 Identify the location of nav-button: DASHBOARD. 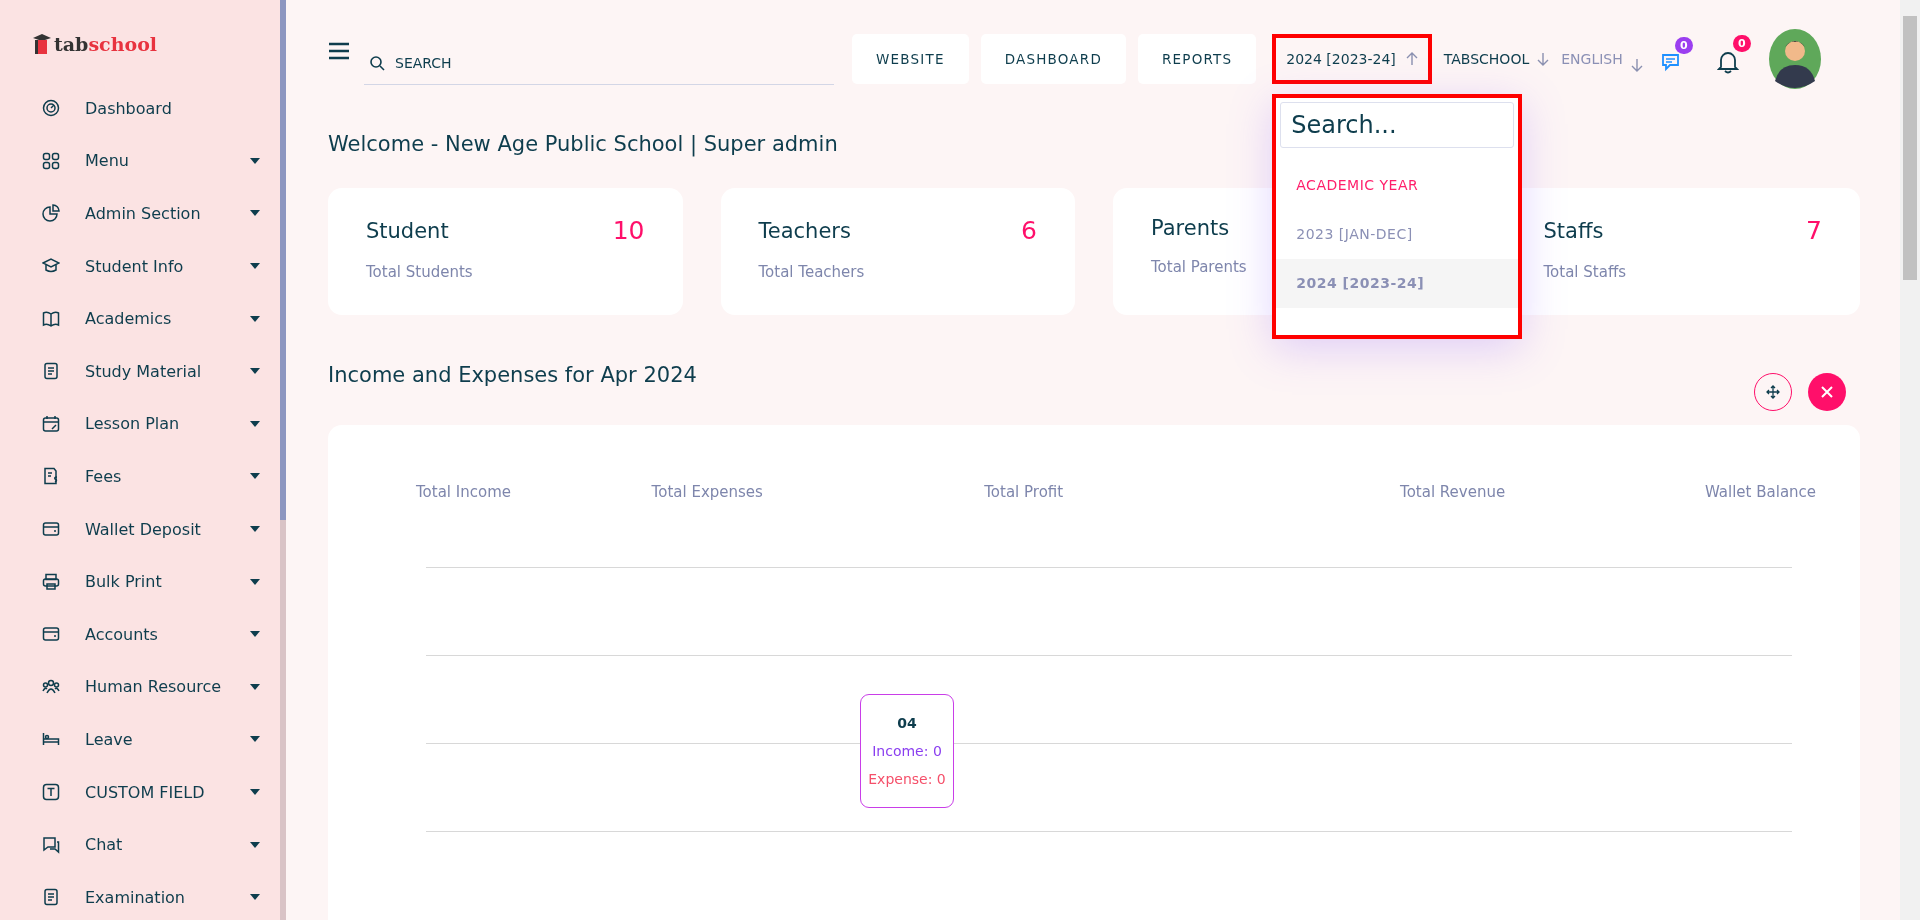
(1053, 59).